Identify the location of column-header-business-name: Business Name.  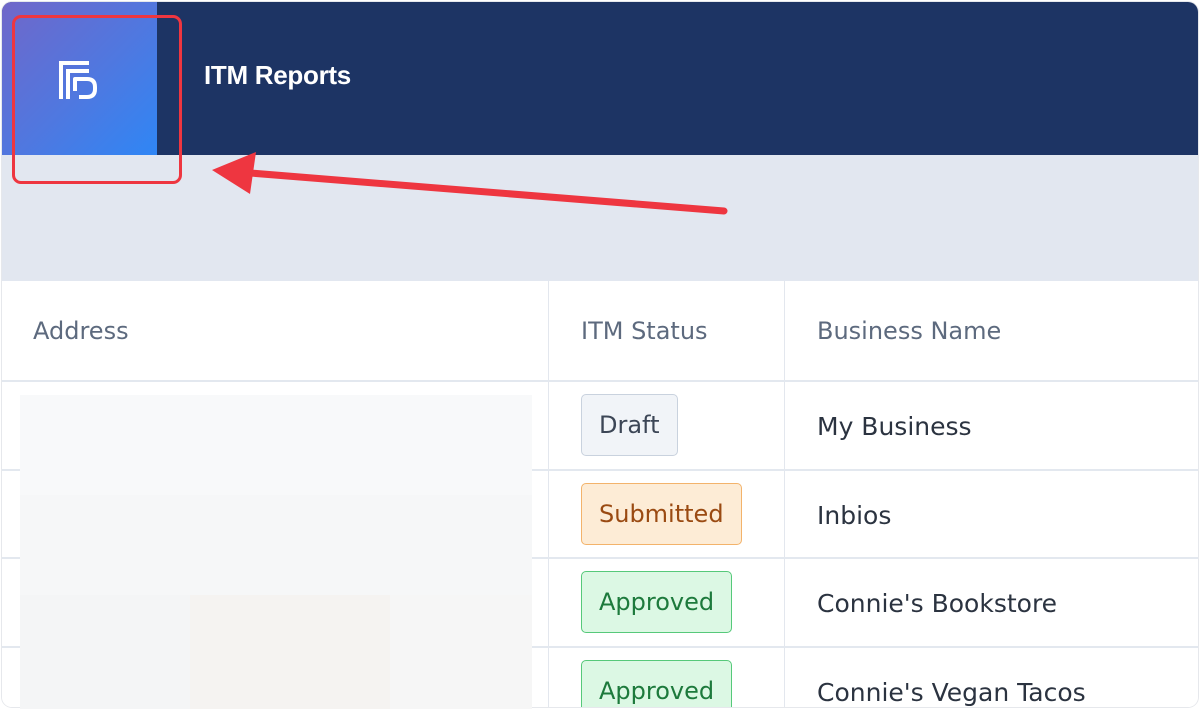
(909, 331).